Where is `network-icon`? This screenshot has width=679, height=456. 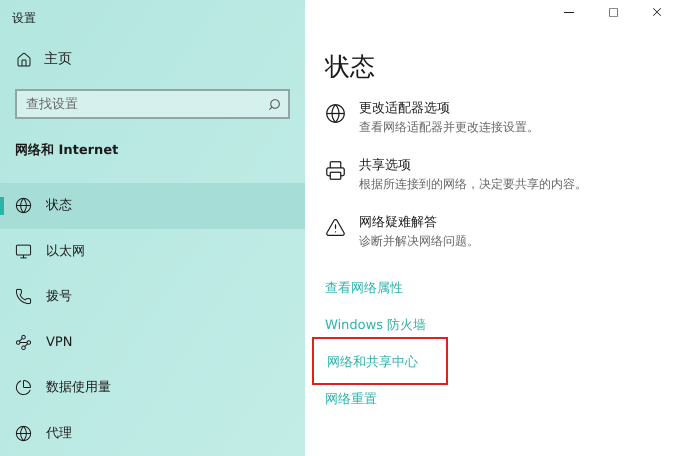
network-icon is located at coordinates (23, 342).